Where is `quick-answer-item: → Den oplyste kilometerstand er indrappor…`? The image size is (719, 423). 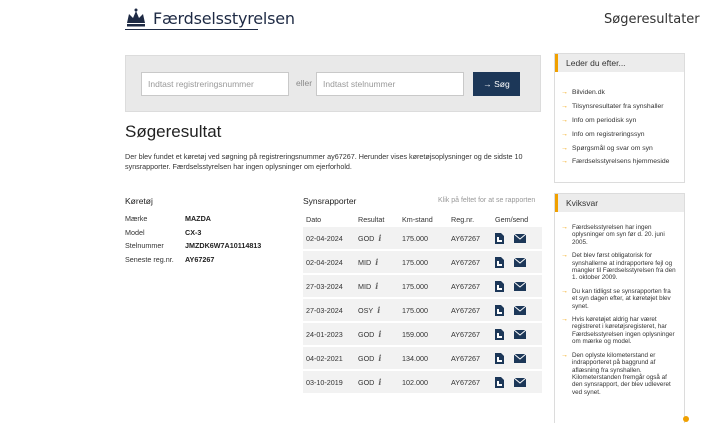 quick-answer-item: → Den oplyste kilometerstand er indrappor… is located at coordinates (618, 374).